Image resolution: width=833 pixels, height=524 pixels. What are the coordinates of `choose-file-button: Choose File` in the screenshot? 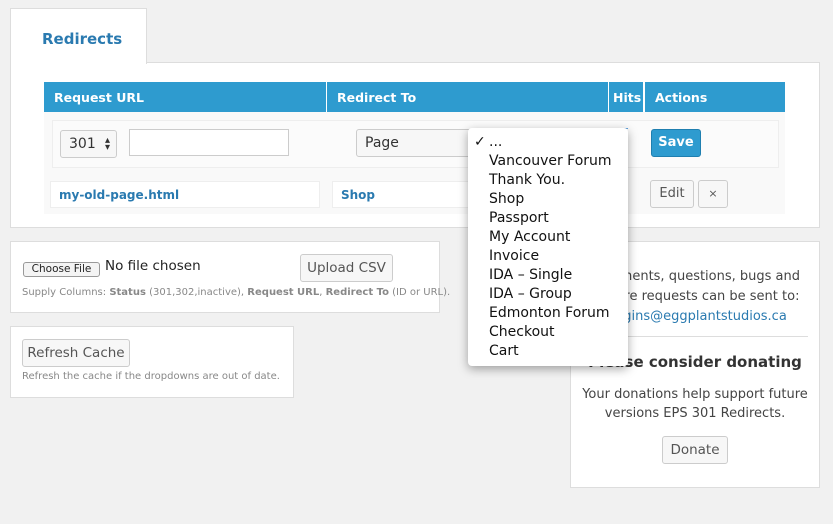 It's located at (61, 269).